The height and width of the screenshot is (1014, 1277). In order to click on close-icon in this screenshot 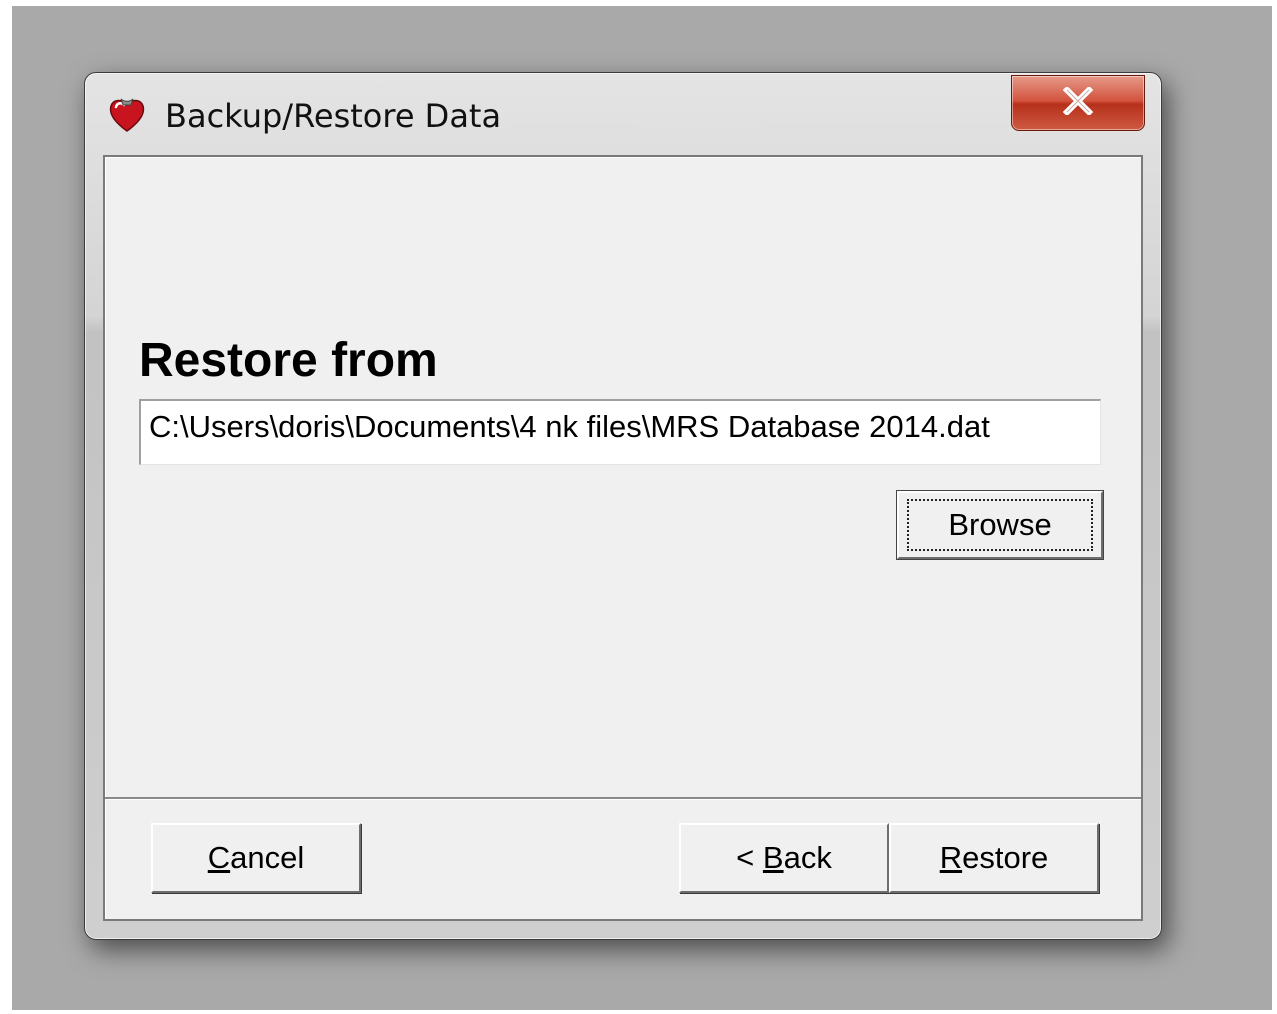, I will do `click(1078, 102)`.